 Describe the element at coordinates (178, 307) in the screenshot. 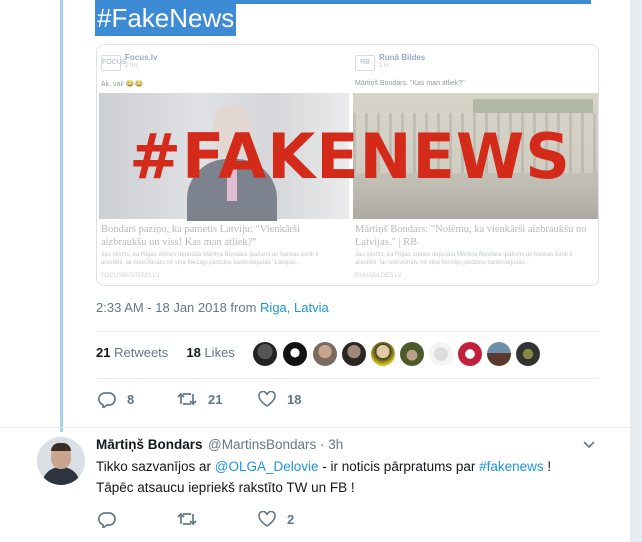

I see `timestamp-text: 2:33 AM - 18 Jan 2018 from` at that location.